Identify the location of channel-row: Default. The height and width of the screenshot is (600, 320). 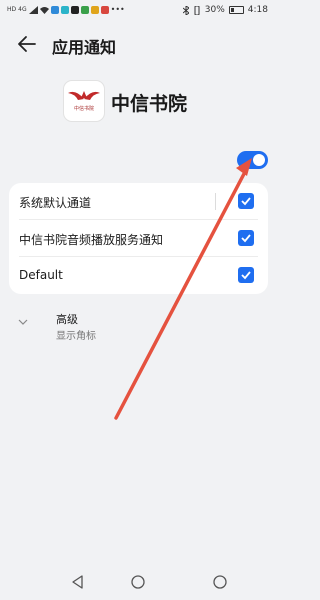
(138, 275).